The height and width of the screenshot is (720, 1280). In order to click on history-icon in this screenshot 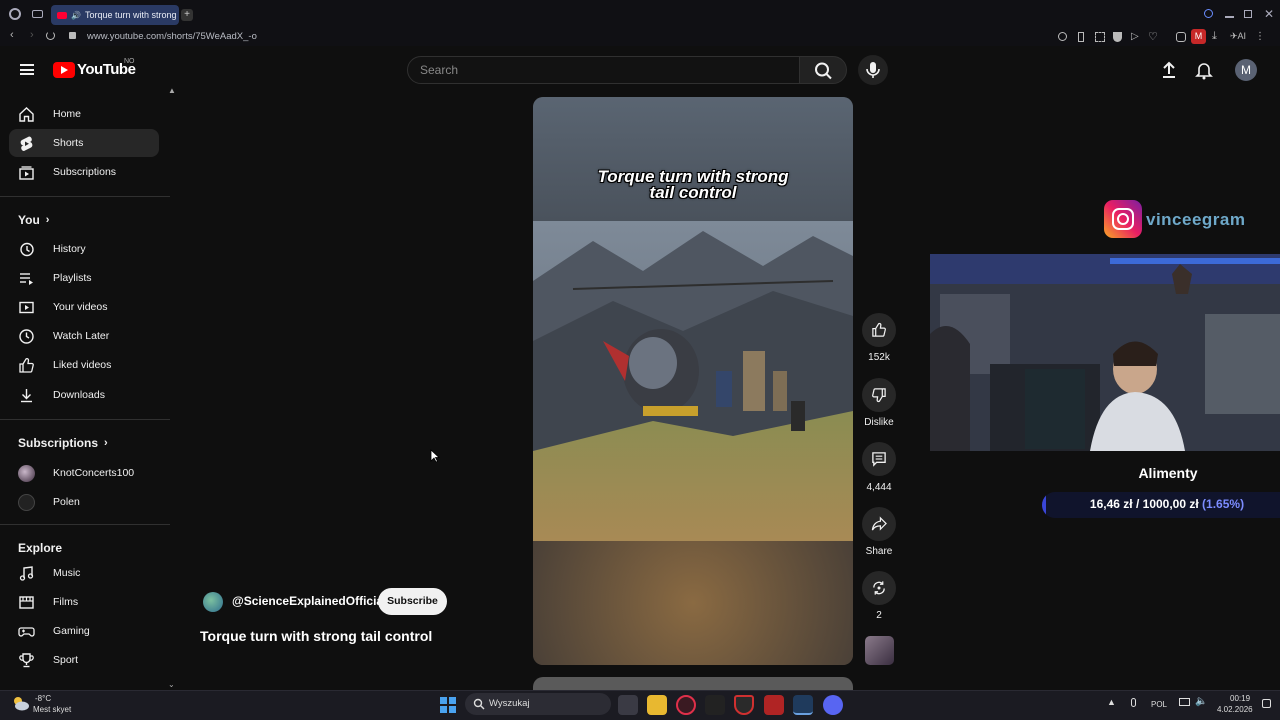, I will do `click(27, 249)`.